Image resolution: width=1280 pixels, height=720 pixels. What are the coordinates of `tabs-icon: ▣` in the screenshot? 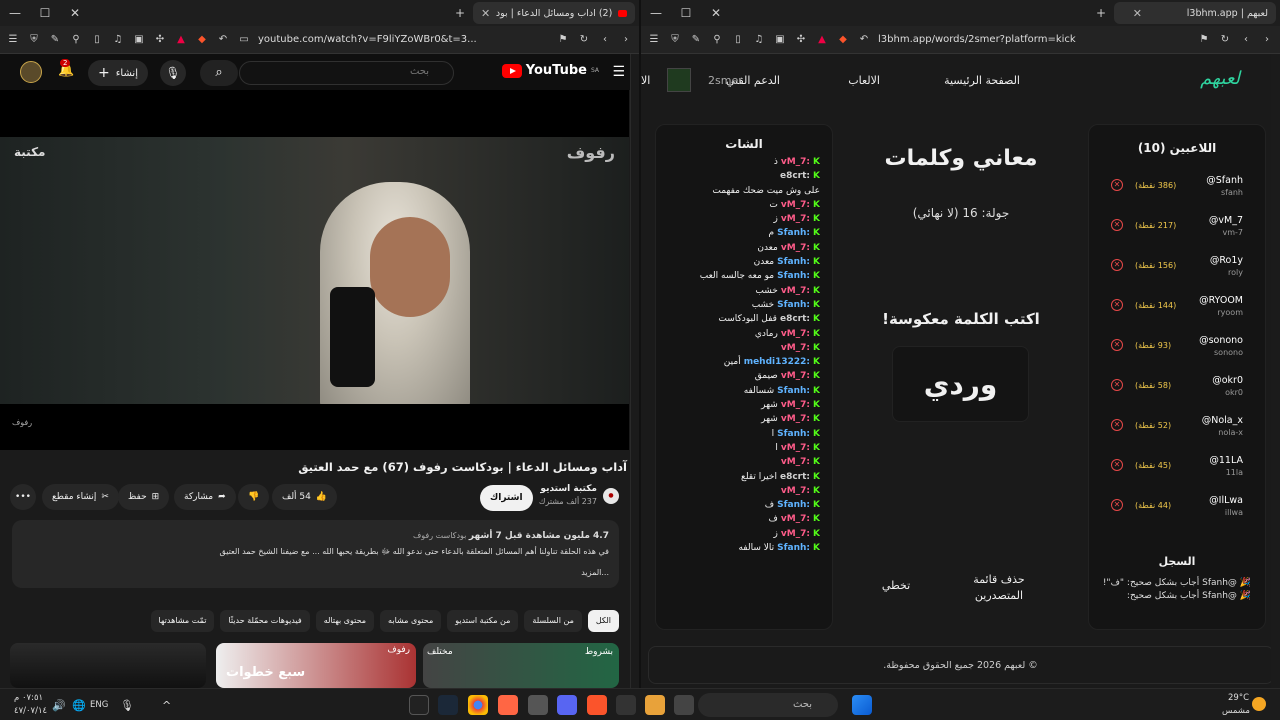 It's located at (139, 40).